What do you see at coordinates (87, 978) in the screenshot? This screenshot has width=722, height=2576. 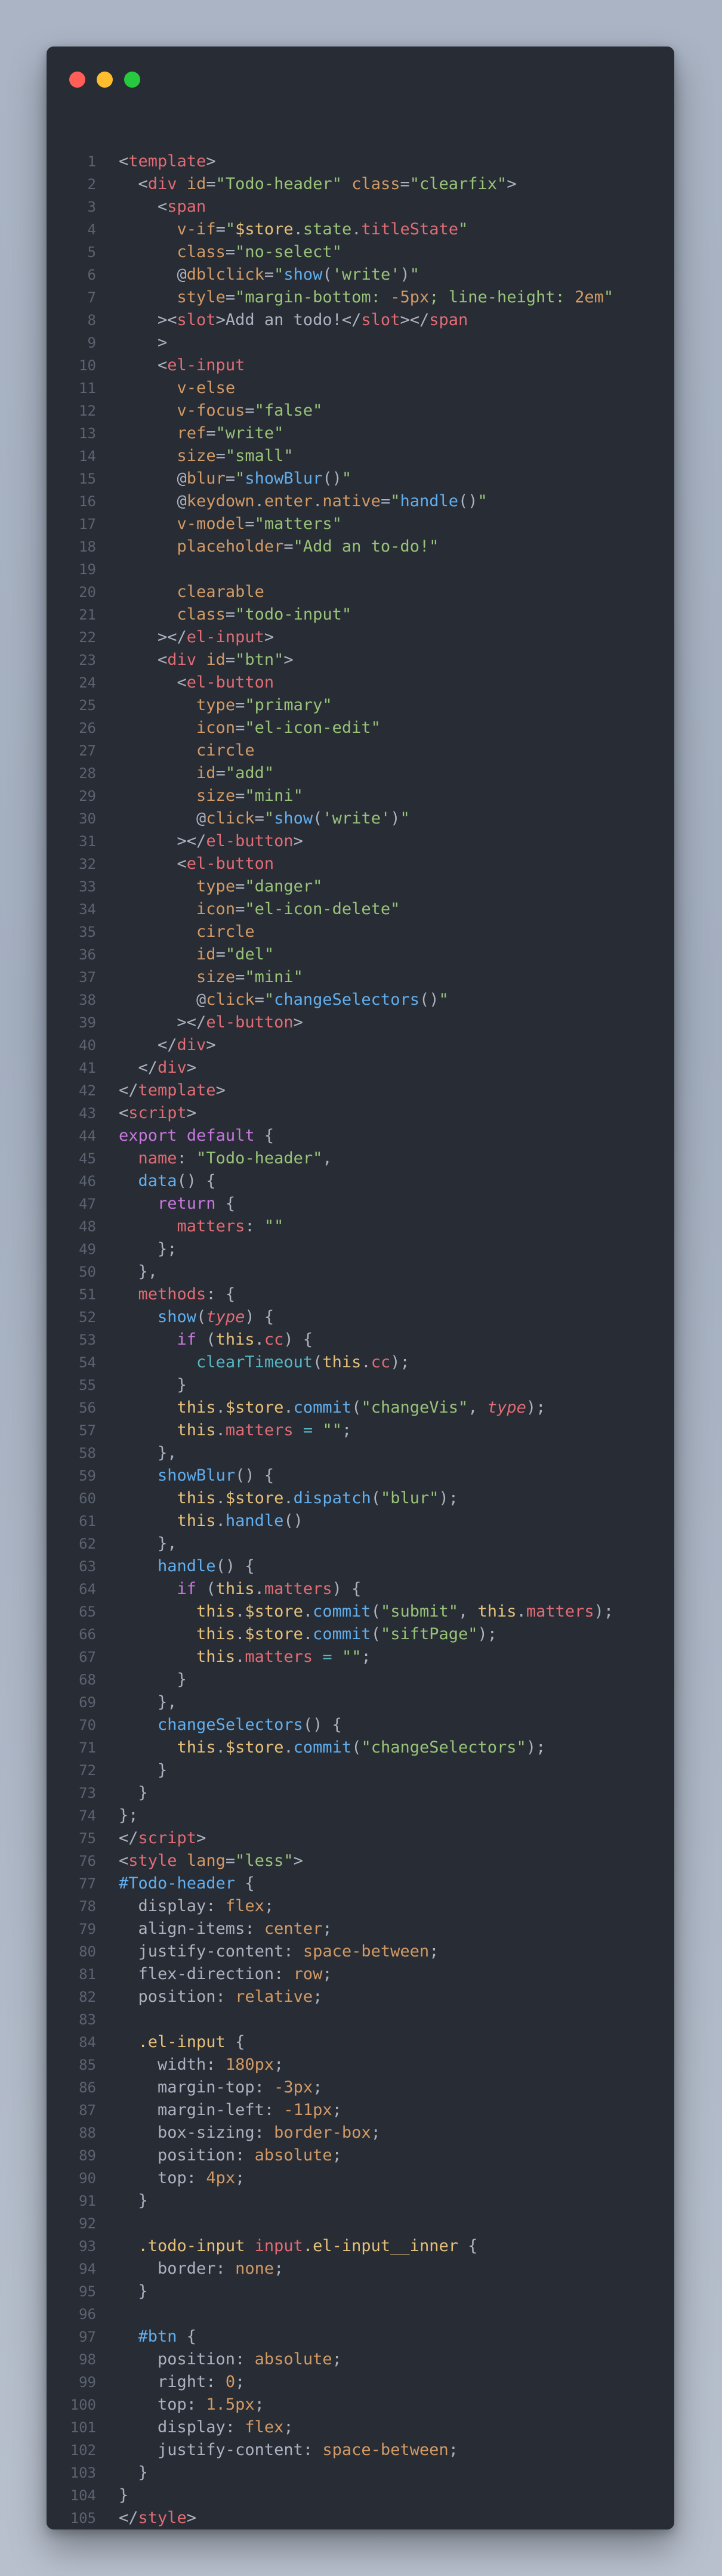 I see `line-number: 37` at bounding box center [87, 978].